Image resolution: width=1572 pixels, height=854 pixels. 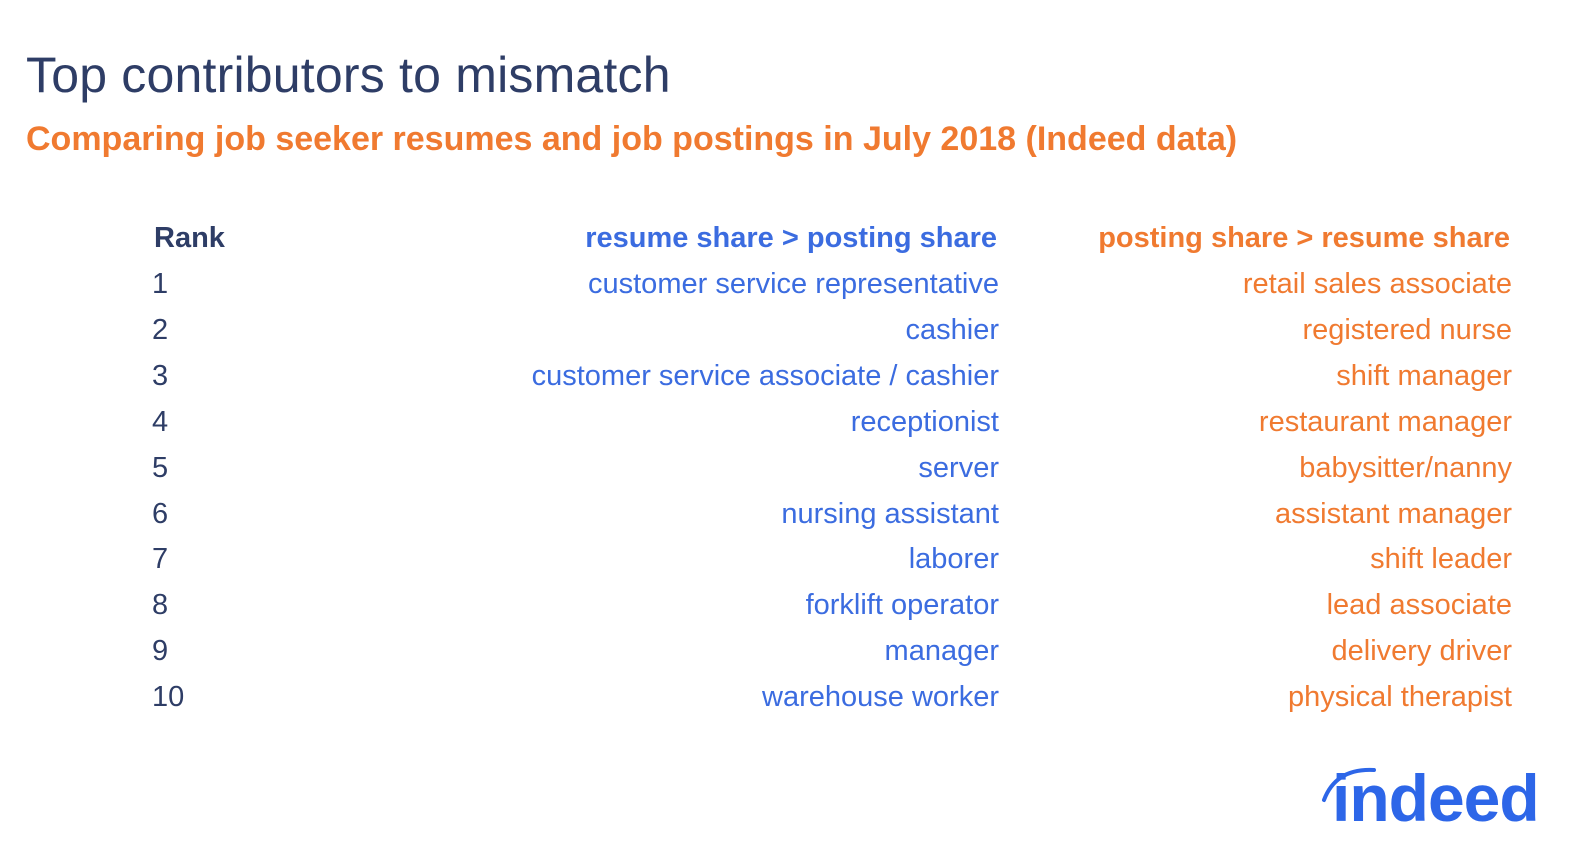 I want to click on rank-cell: 2, so click(x=160, y=329).